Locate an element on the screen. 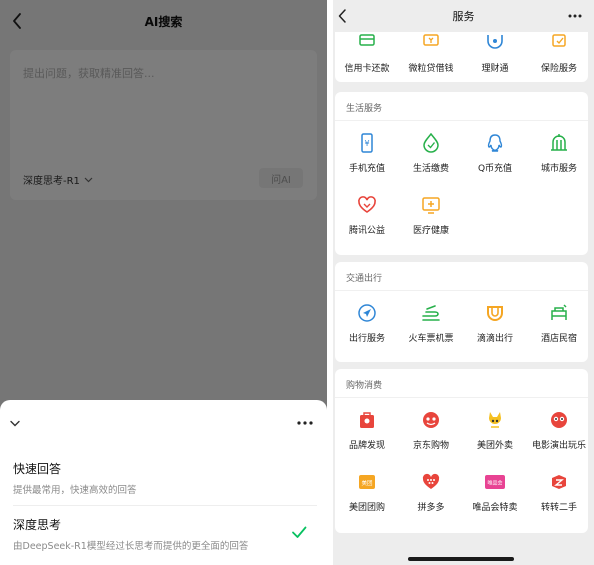 This screenshot has width=594, height=565. service-label: 手机充值 is located at coordinates (366, 169).